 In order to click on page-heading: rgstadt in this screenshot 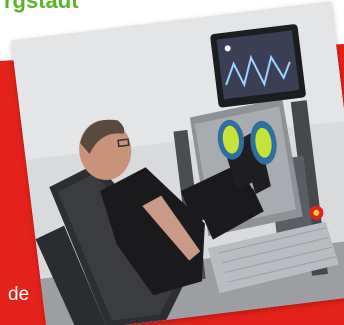, I will do `click(41, 6)`.